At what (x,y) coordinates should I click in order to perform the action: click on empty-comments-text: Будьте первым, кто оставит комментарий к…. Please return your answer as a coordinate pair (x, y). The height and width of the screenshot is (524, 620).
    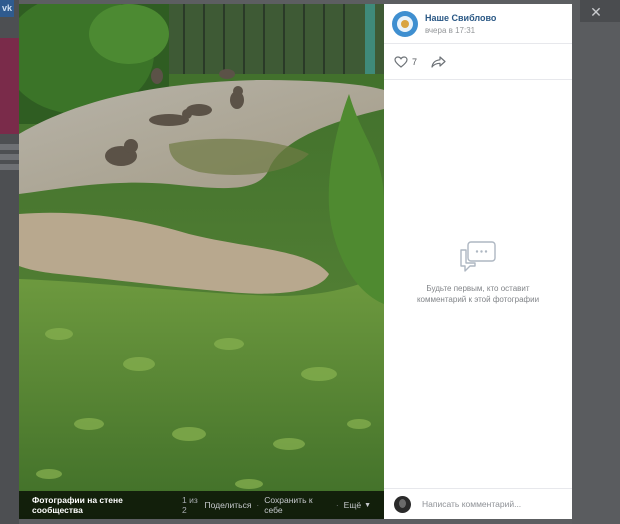
    Looking at the image, I should click on (478, 294).